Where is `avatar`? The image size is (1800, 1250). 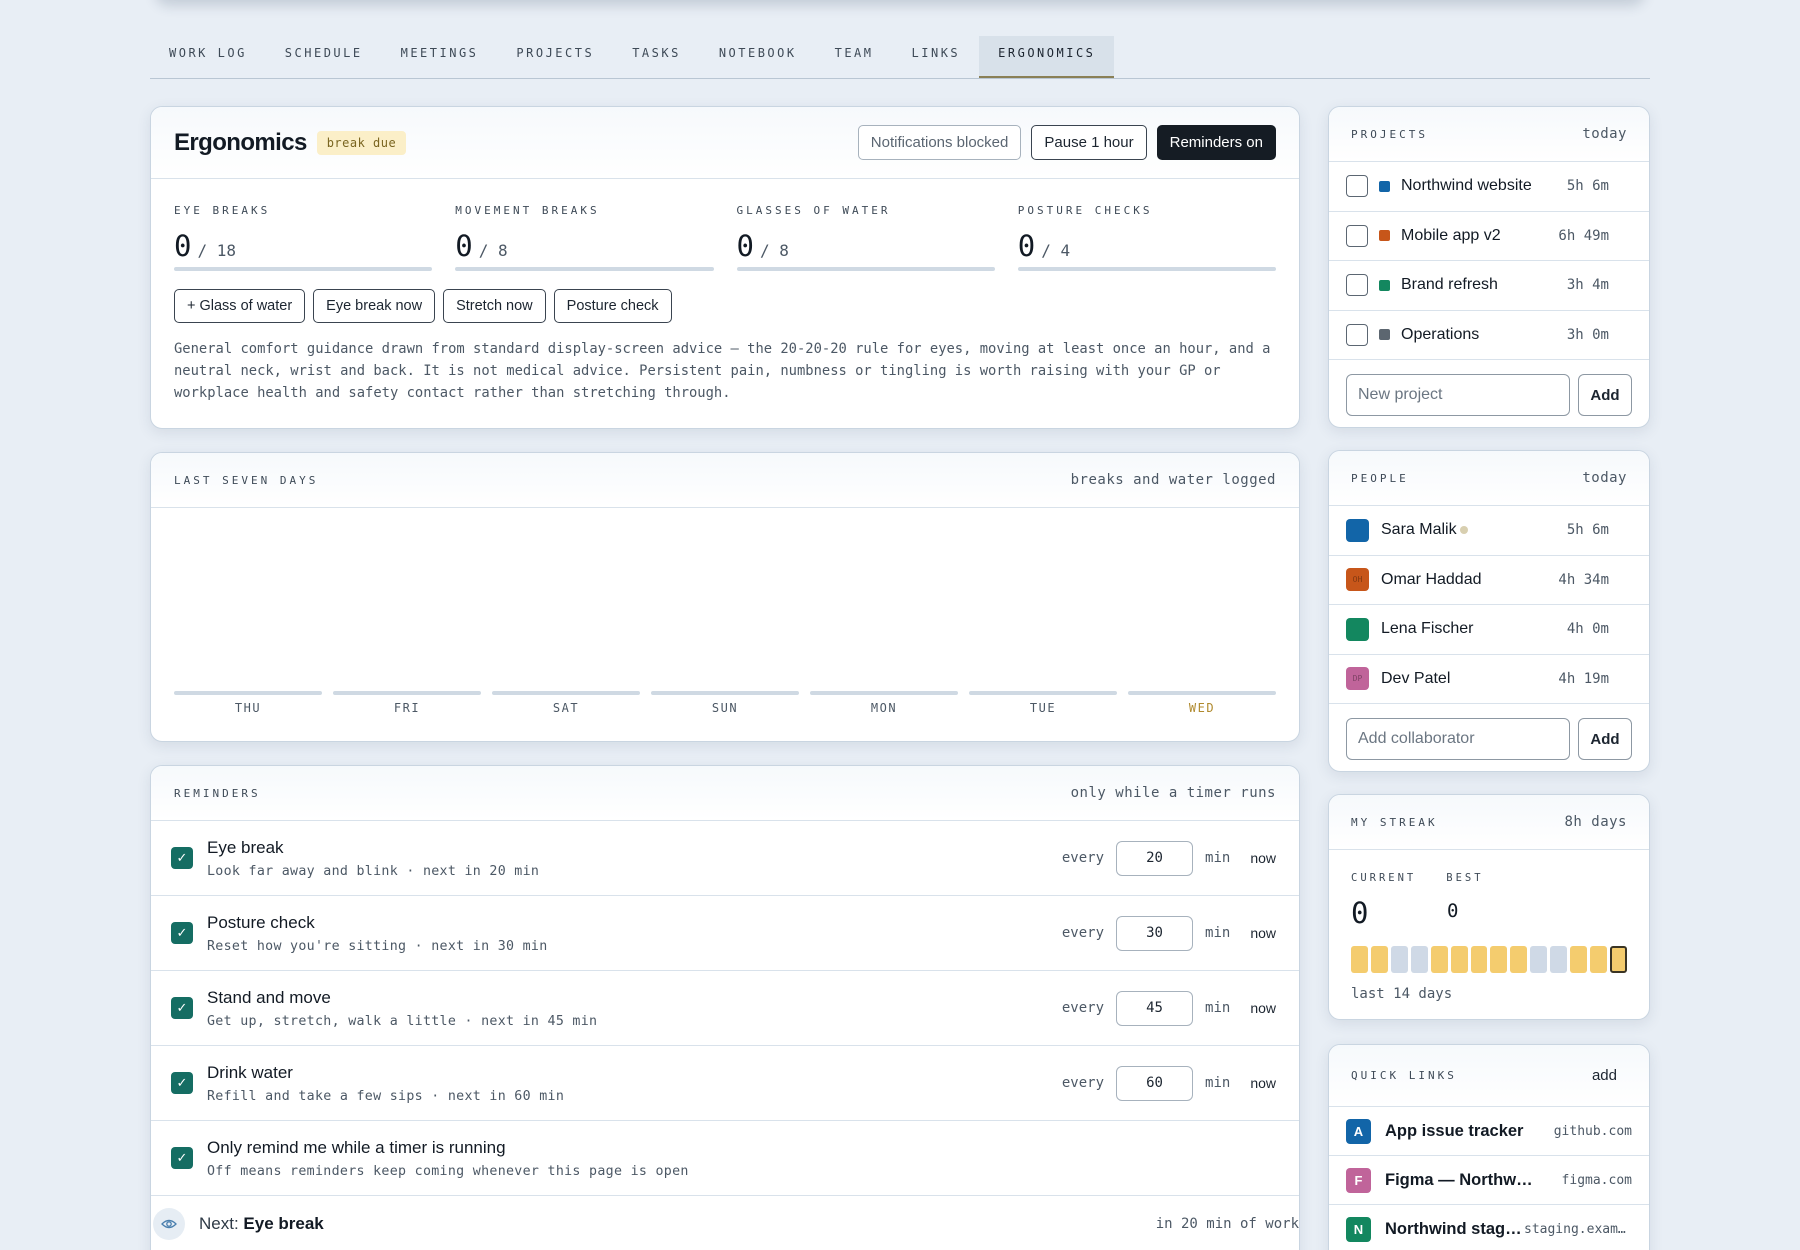
avatar is located at coordinates (1357, 530).